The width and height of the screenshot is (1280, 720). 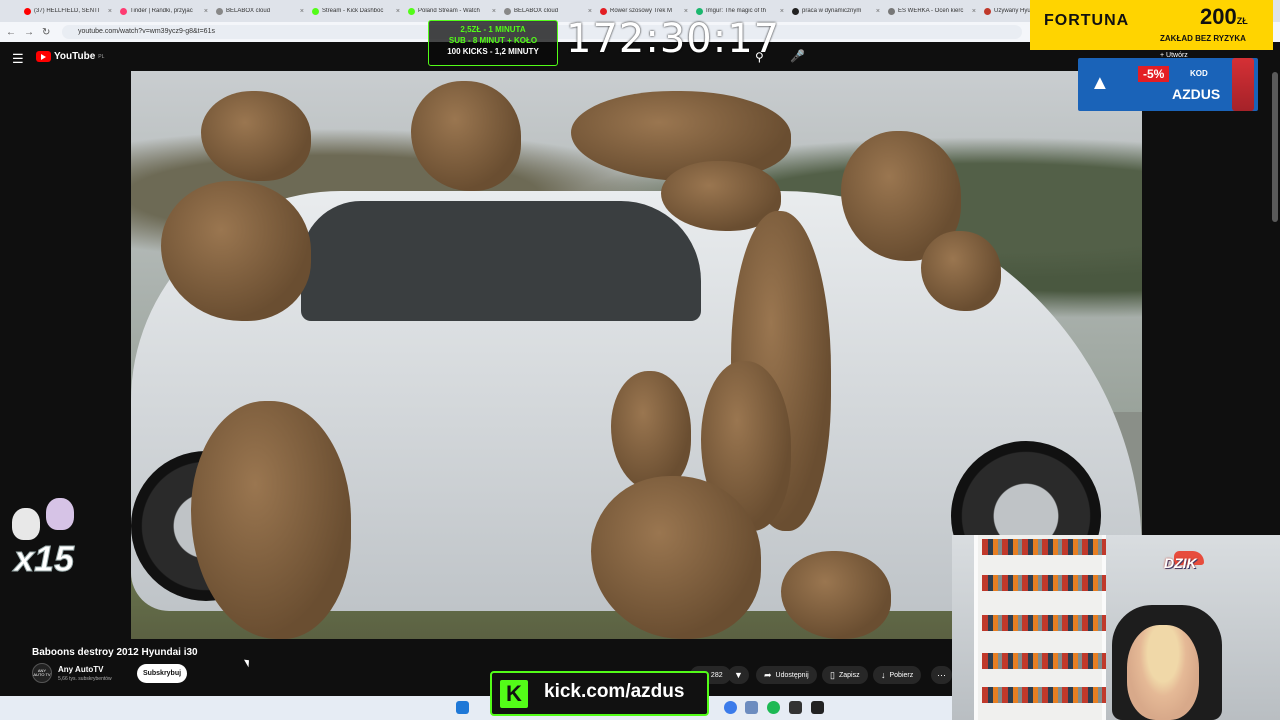 I want to click on more-actions-button: ⋯, so click(x=941, y=675).